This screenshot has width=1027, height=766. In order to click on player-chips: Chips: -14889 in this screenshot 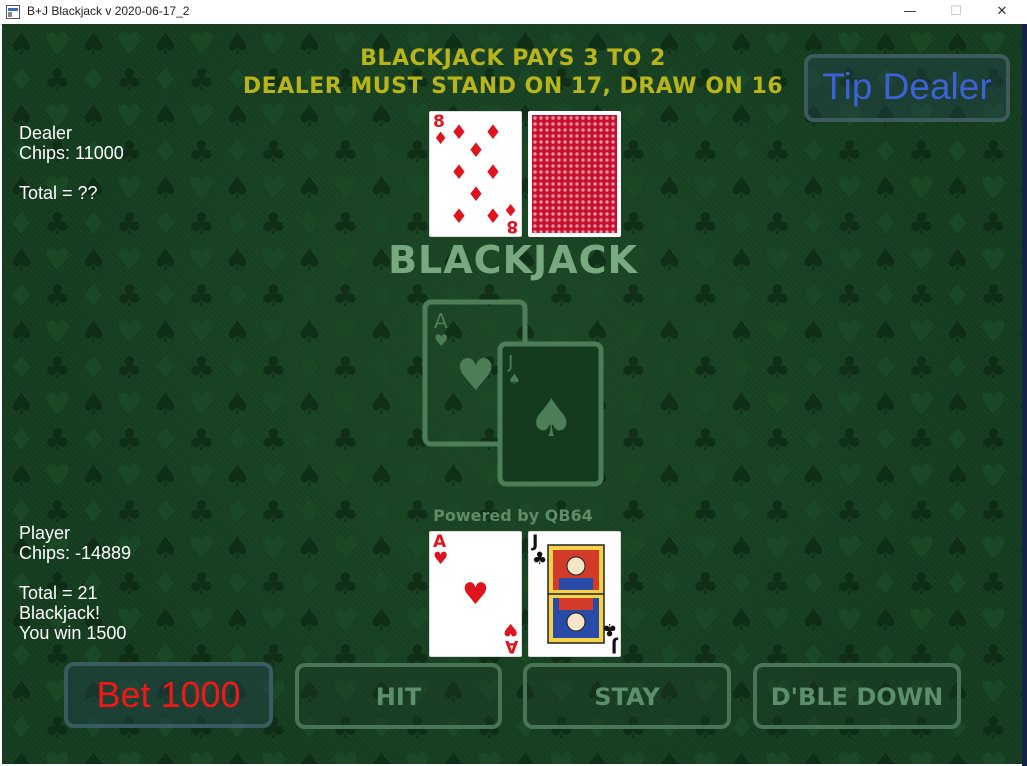, I will do `click(75, 553)`.